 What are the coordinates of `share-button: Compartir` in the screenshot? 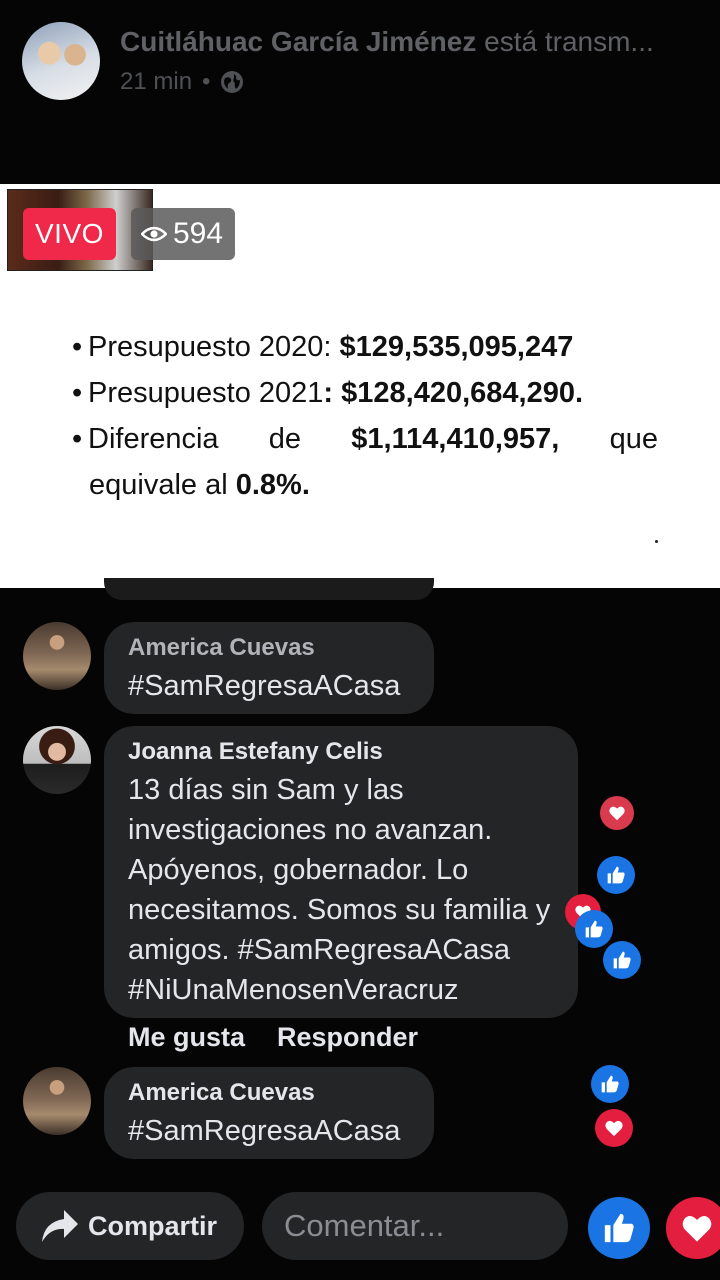 It's located at (130, 1226).